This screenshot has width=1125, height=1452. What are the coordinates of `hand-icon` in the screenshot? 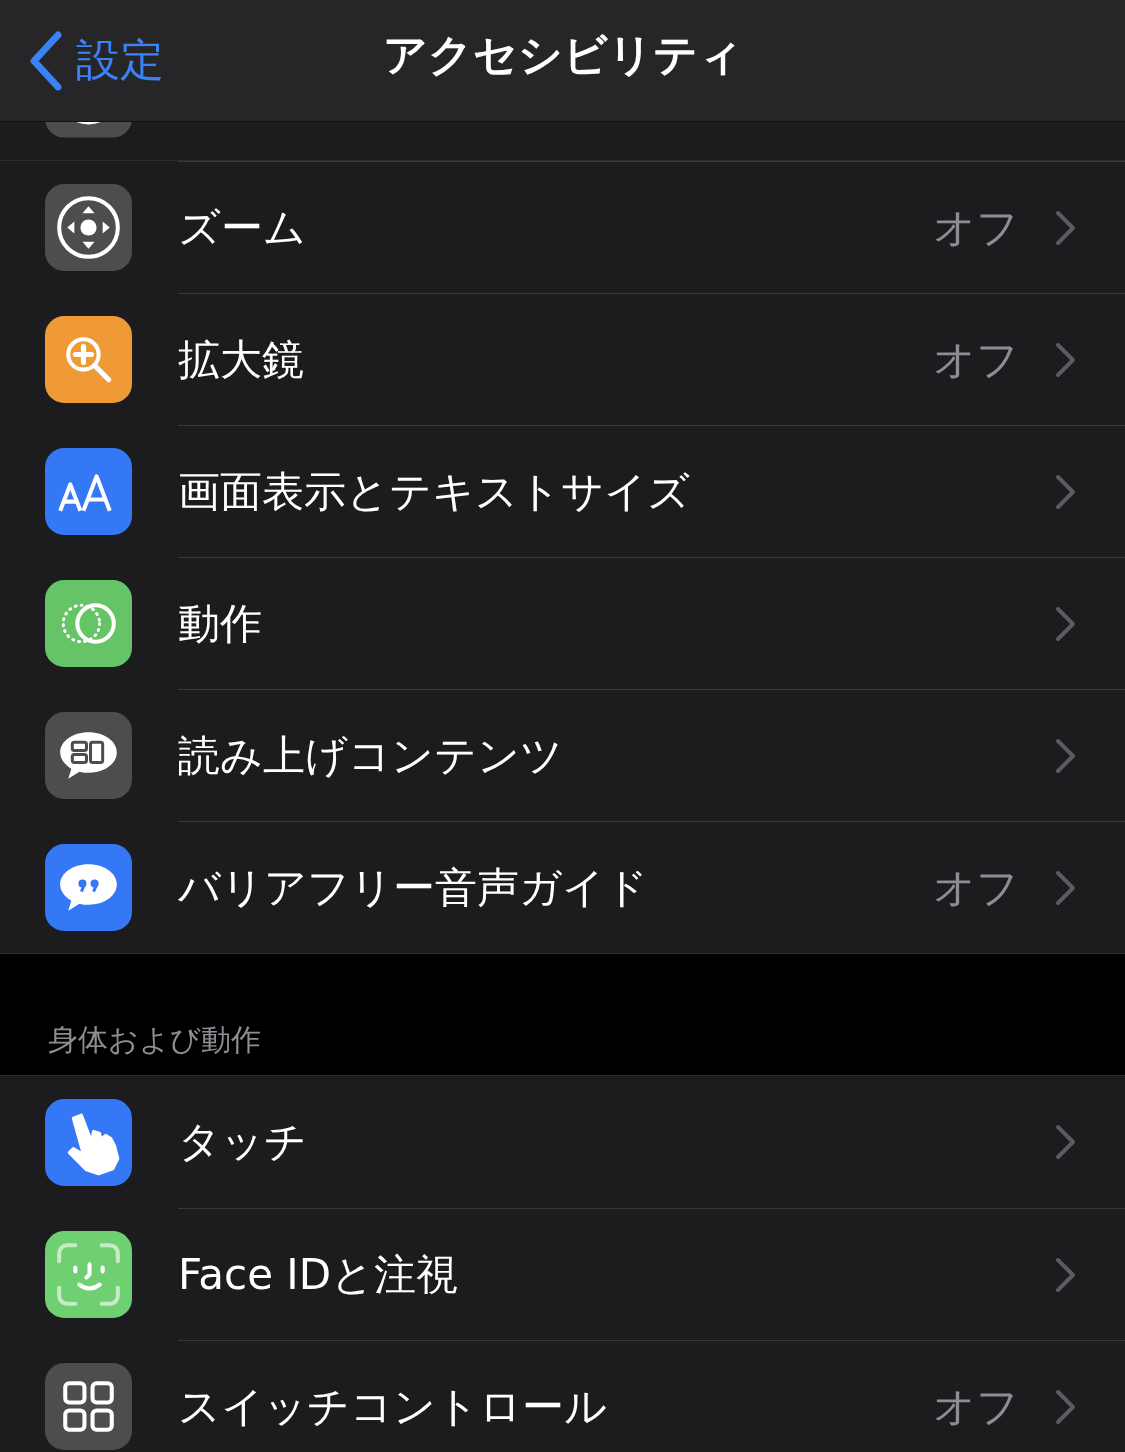 It's located at (88, 1142).